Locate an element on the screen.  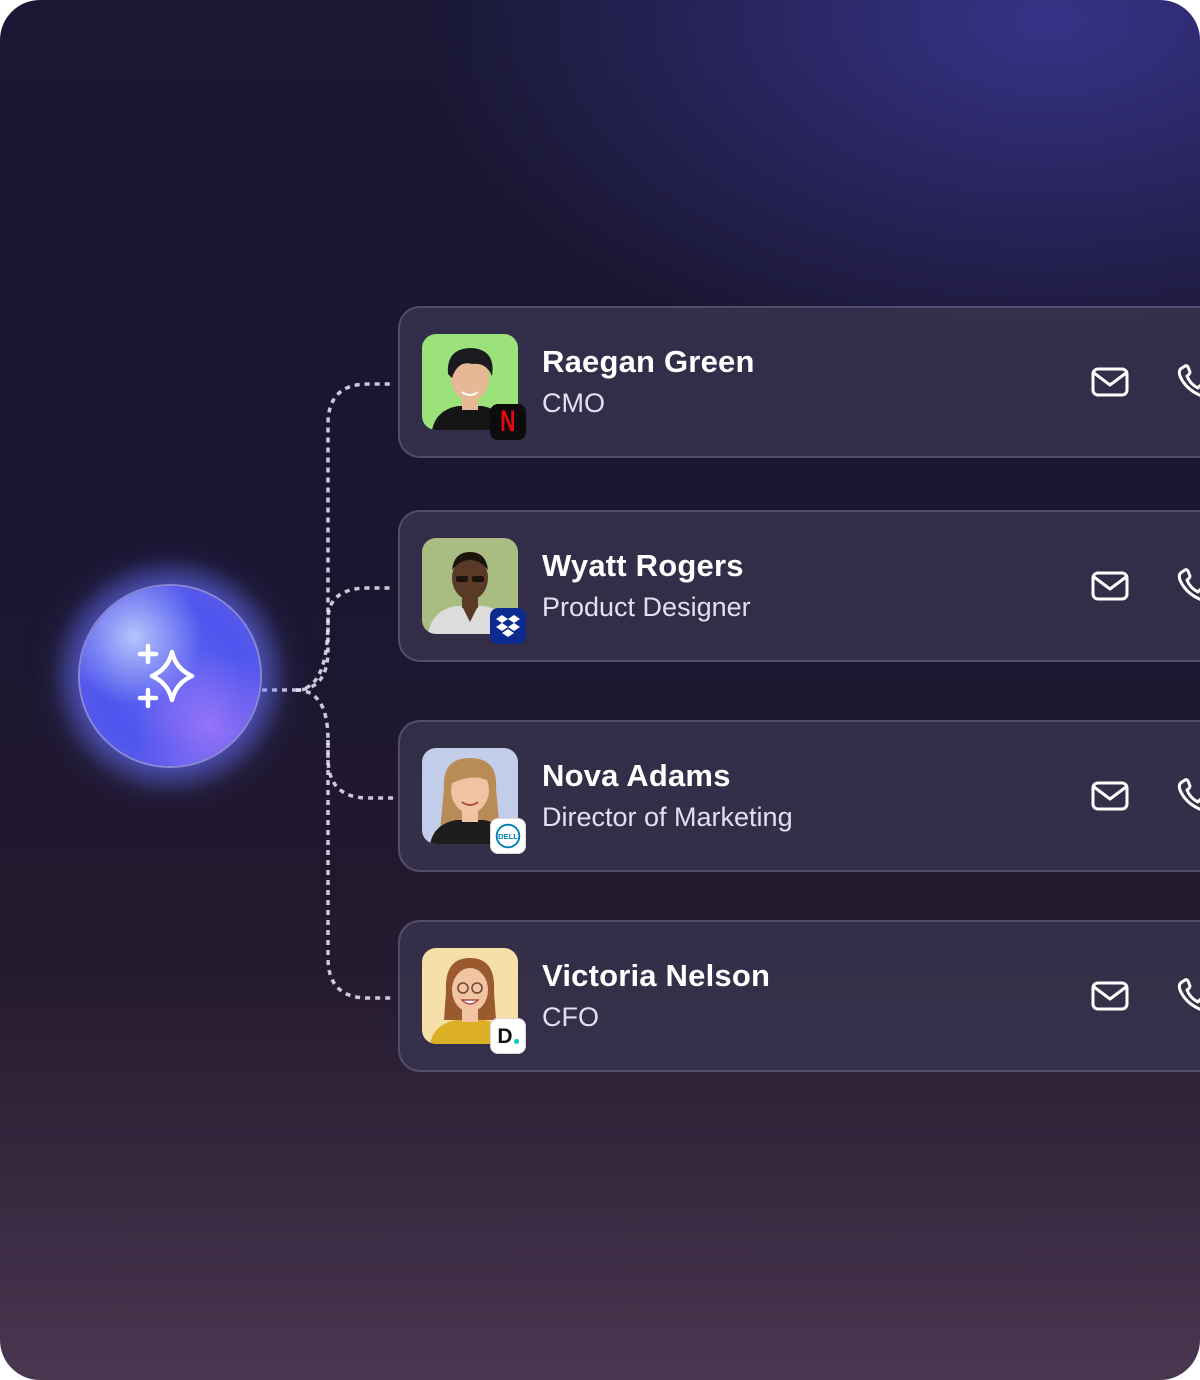
dropbox-icon is located at coordinates (508, 626).